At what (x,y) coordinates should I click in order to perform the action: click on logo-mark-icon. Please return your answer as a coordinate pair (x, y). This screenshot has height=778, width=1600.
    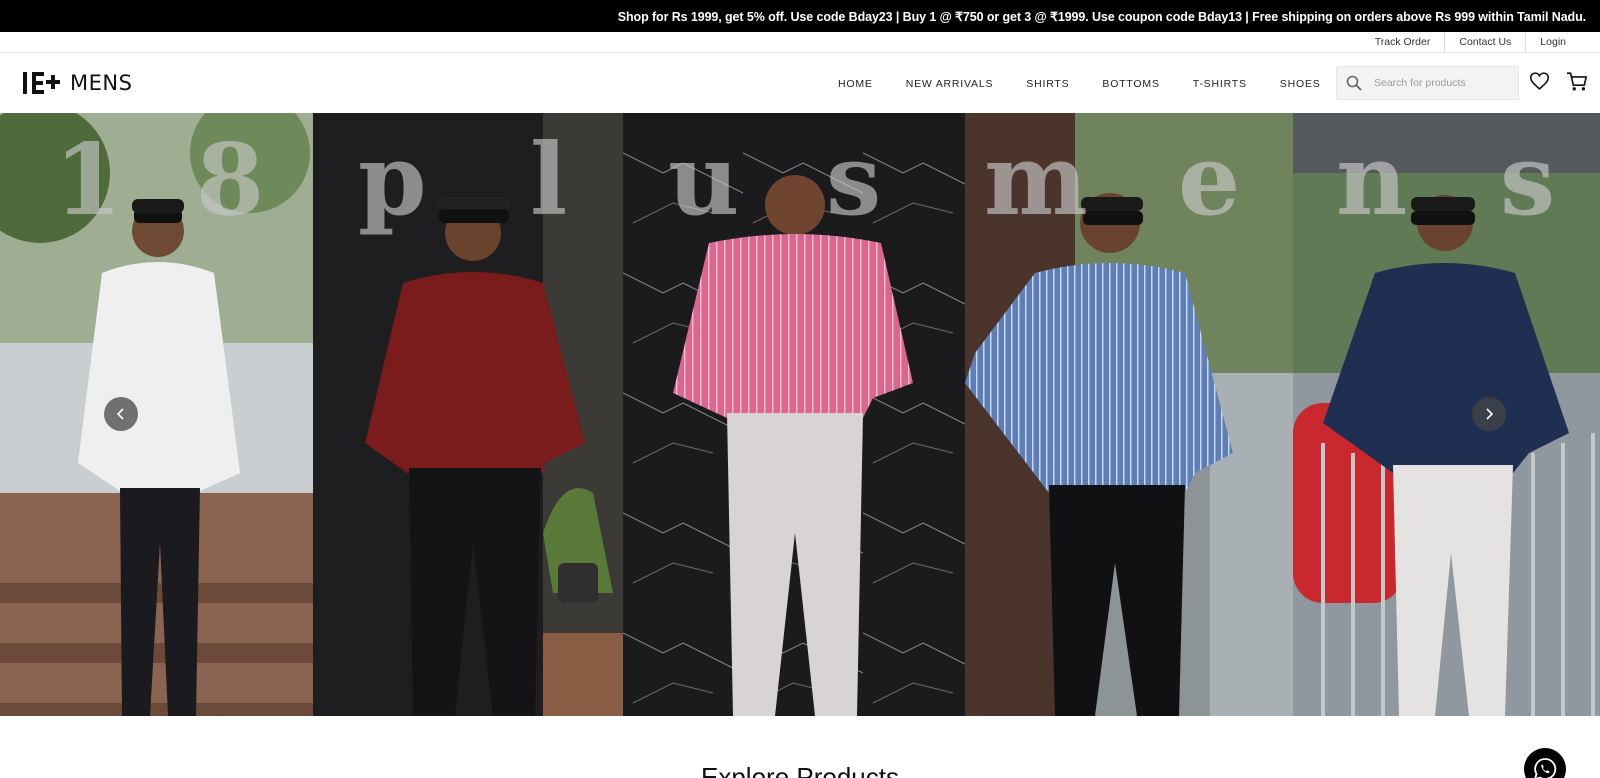
    Looking at the image, I should click on (41, 83).